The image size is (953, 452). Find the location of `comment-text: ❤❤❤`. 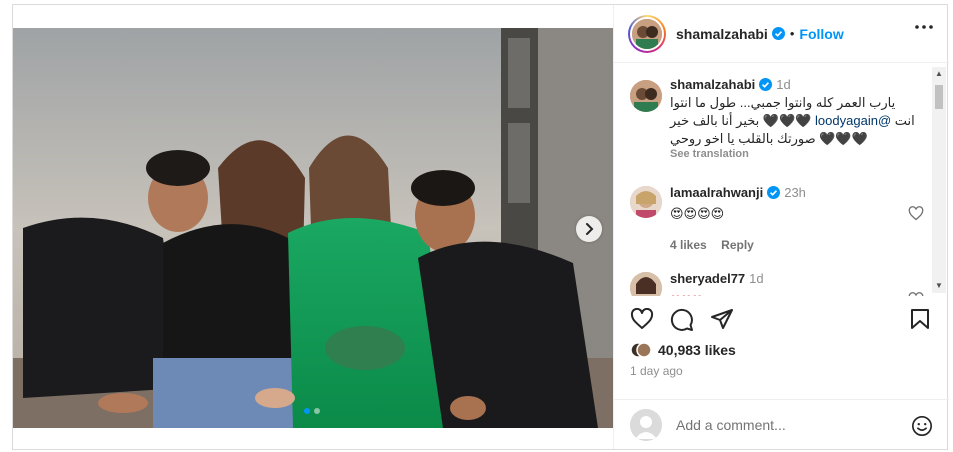

comment-text: ❤❤❤ is located at coordinates (795, 294).